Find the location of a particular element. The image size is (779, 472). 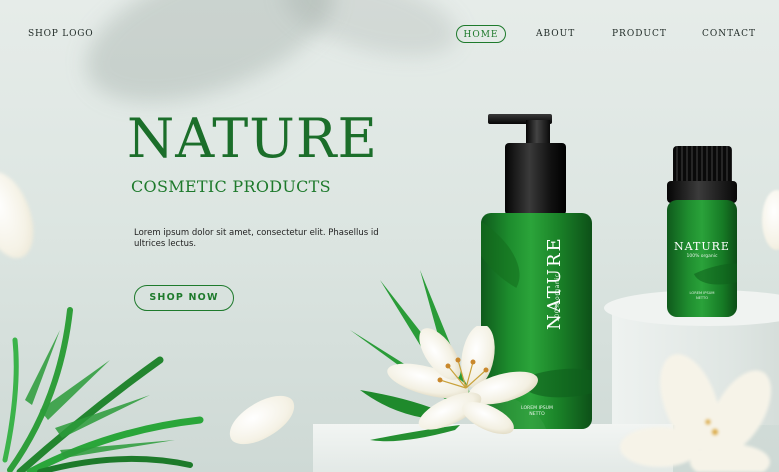

vial-small-line2: NETTO is located at coordinates (702, 298).